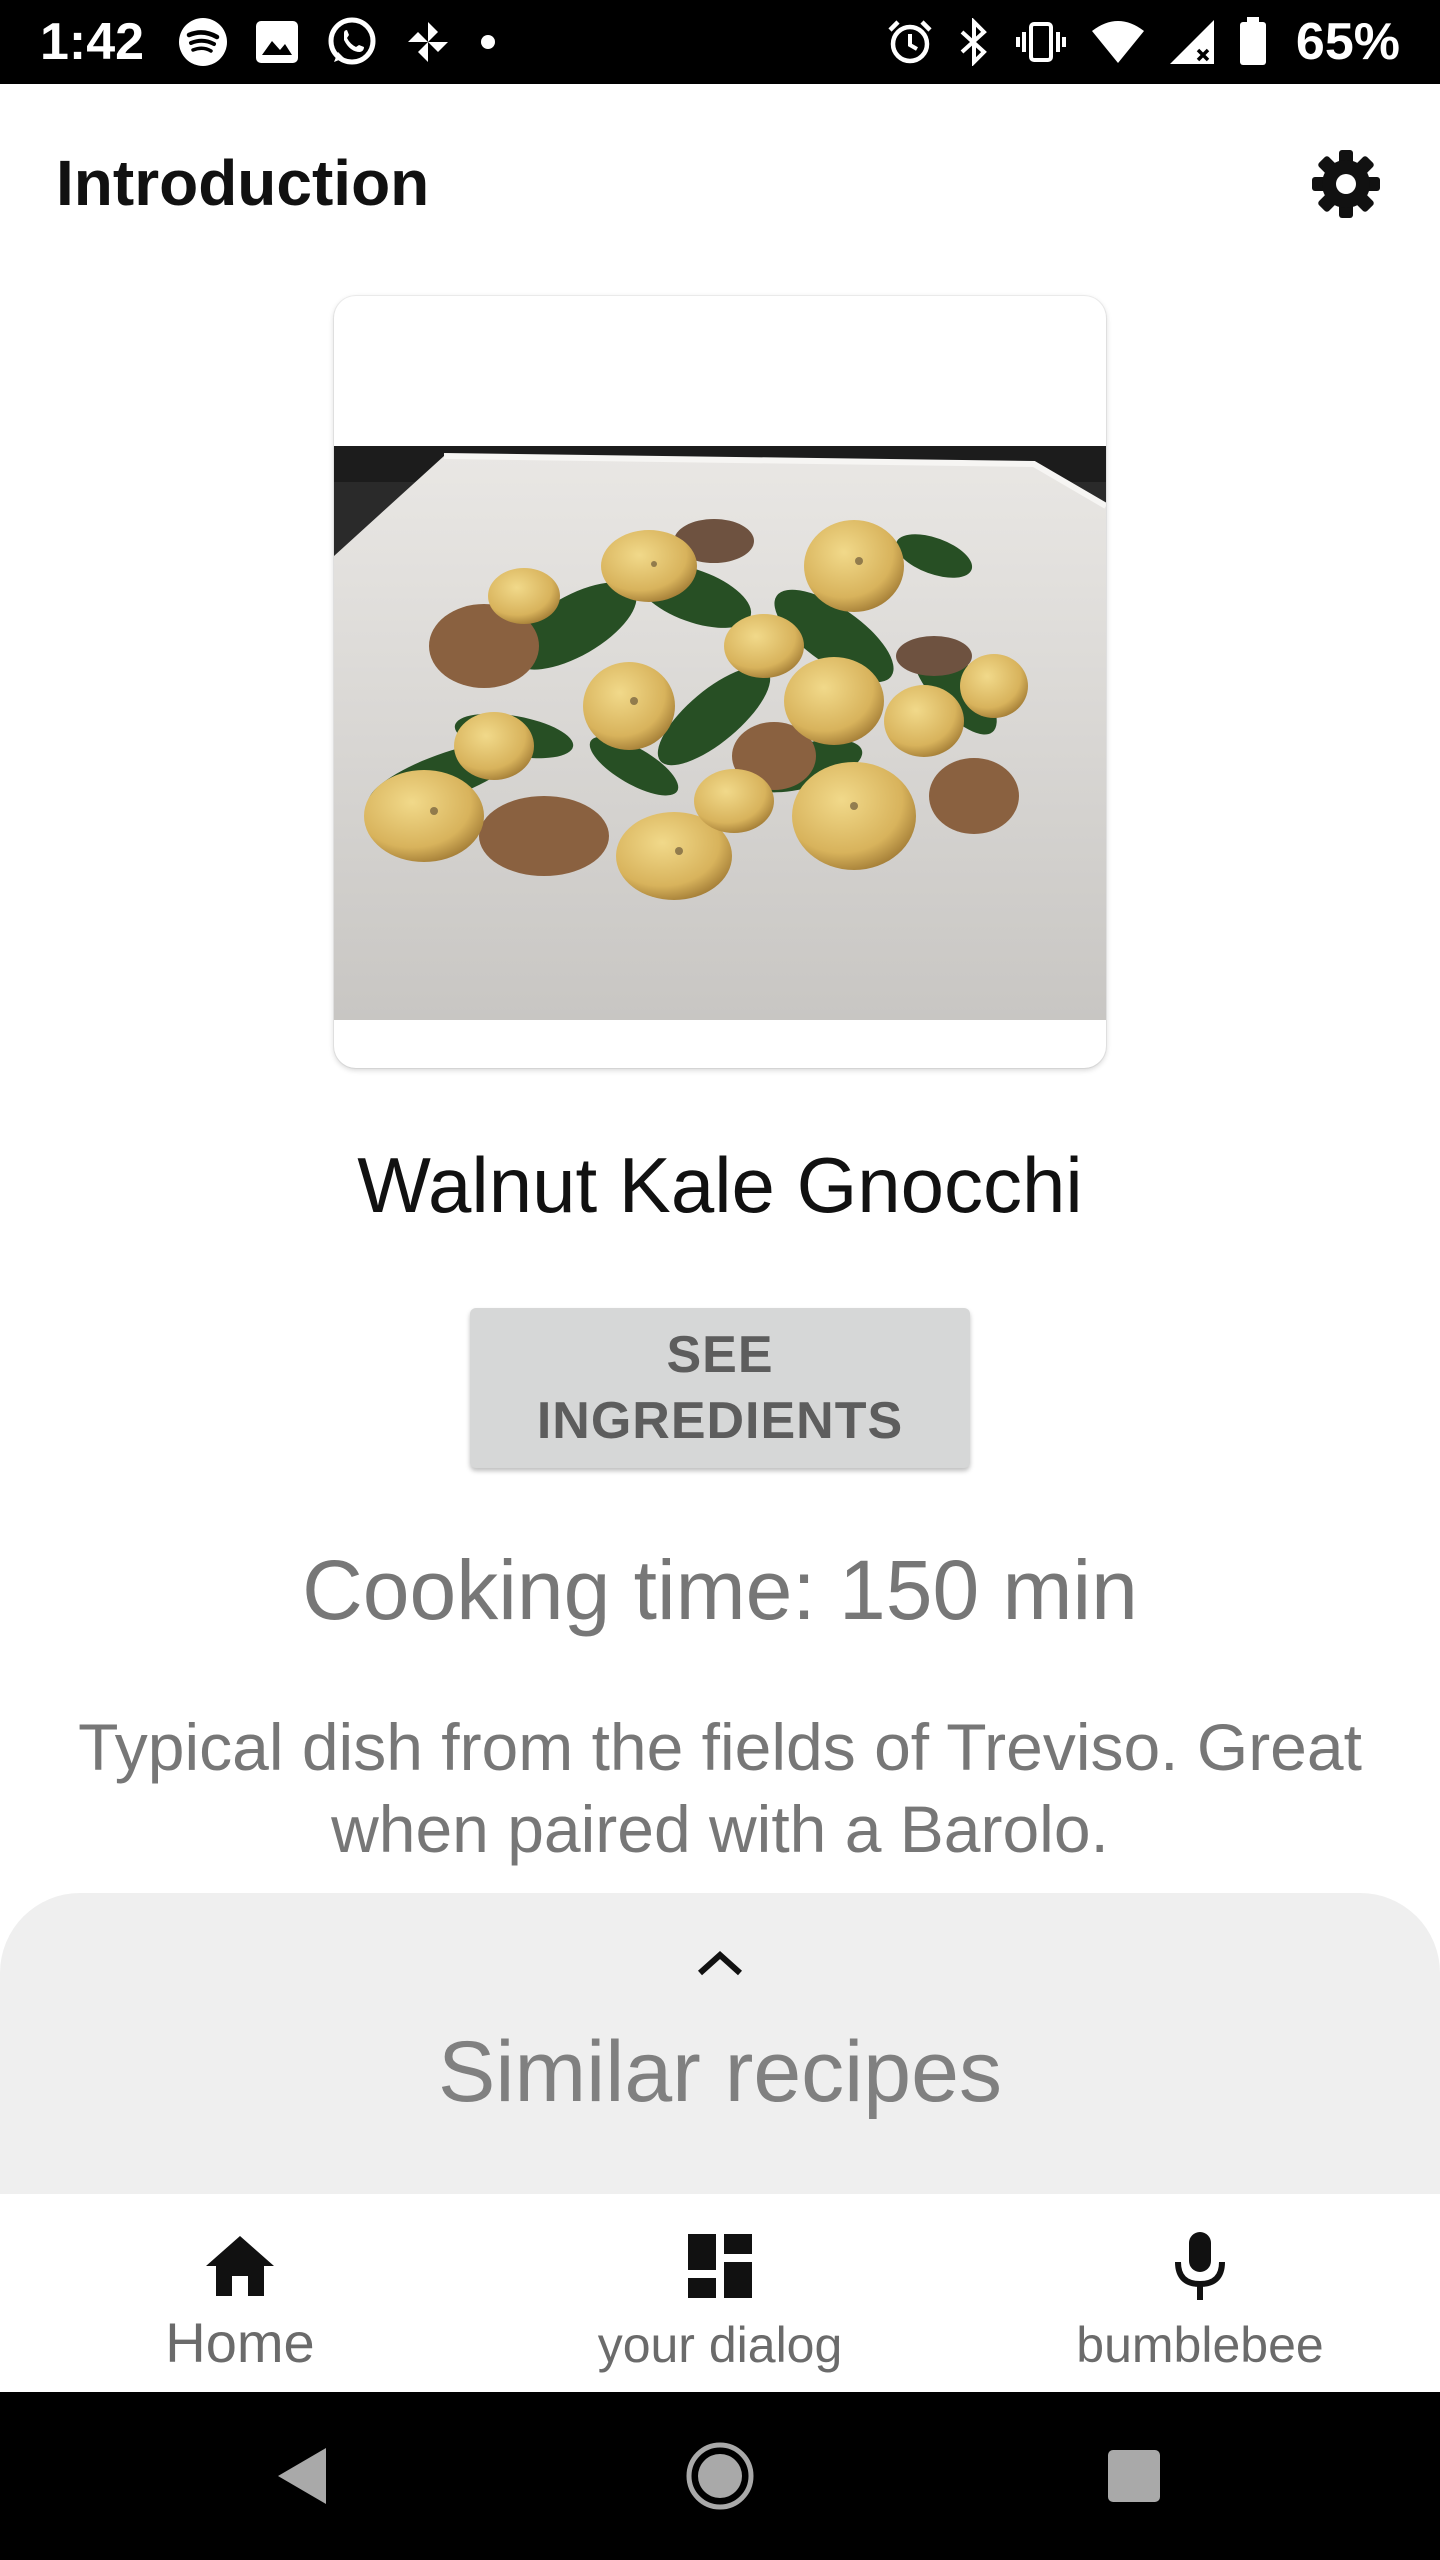 The width and height of the screenshot is (1440, 2560). Describe the element at coordinates (92, 42) in the screenshot. I see `status-time: 1:42` at that location.